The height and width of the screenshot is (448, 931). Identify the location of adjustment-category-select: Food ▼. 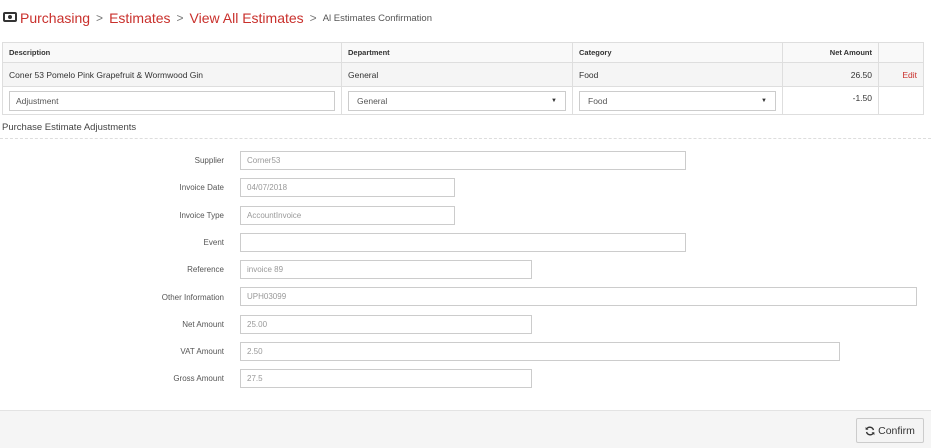
(677, 100).